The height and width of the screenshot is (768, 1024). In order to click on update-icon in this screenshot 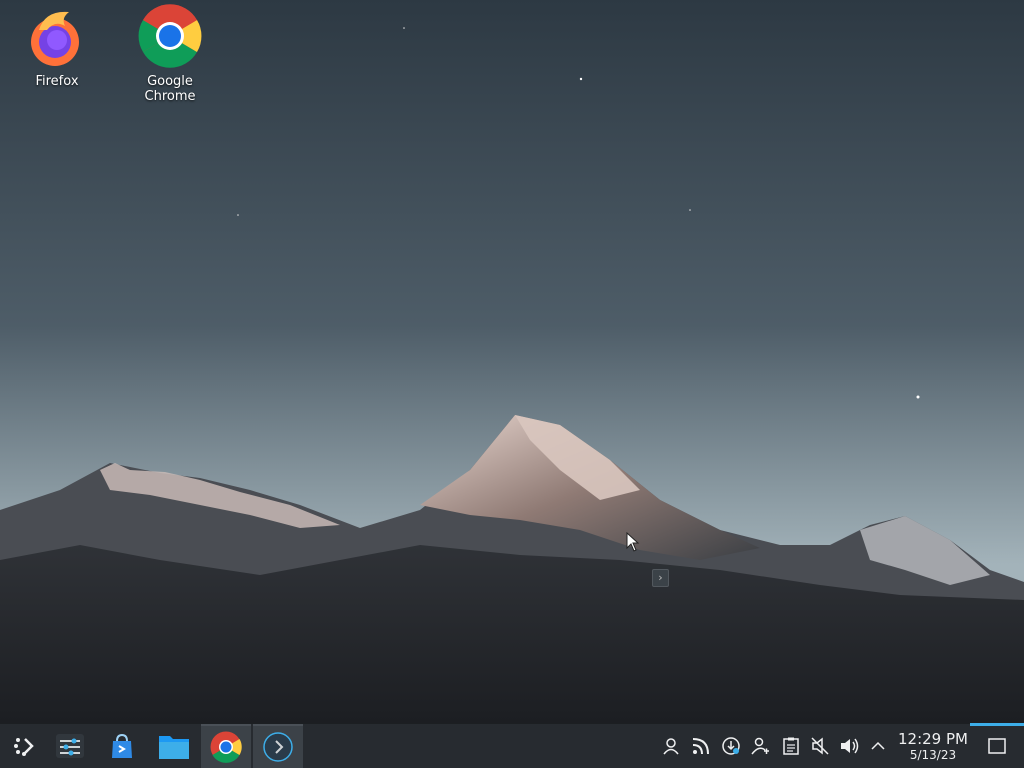, I will do `click(731, 746)`.